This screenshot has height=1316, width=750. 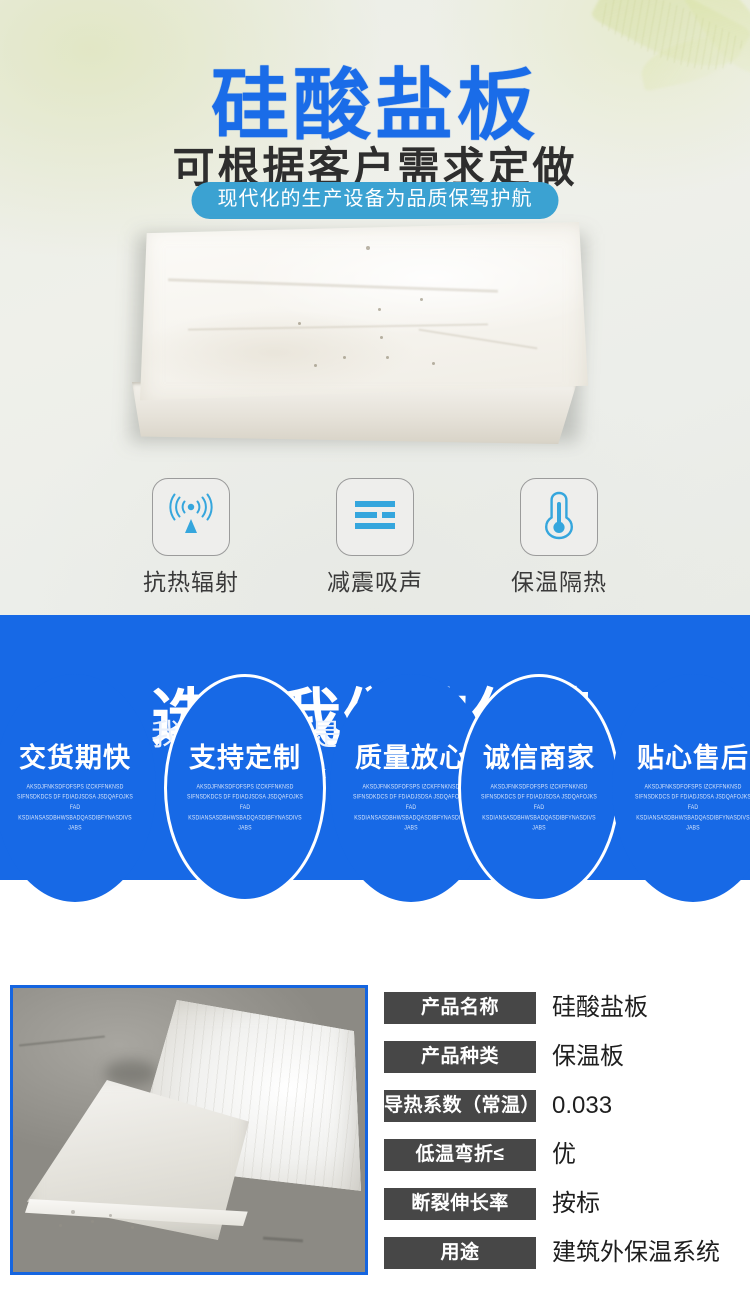 I want to click on feature-item-thermal-insulation: 保温隔热, so click(x=559, y=536).